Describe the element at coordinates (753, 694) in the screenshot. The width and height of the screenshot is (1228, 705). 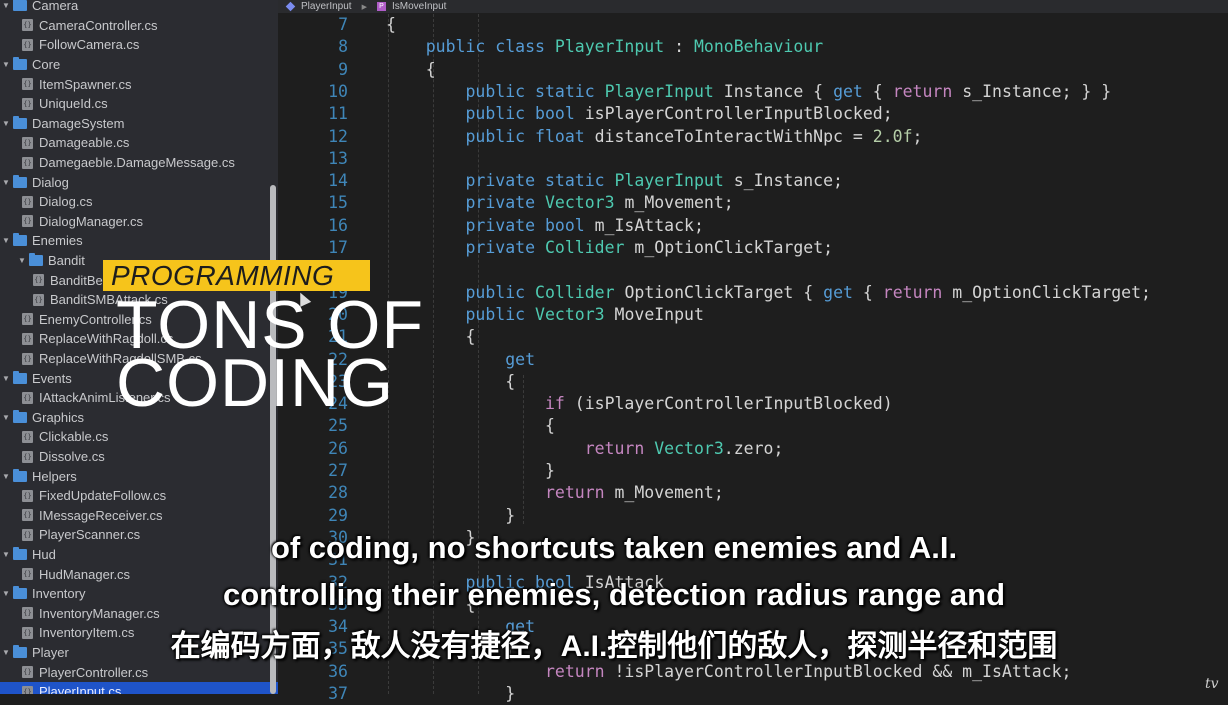
I see `code-line: 37 }` at that location.